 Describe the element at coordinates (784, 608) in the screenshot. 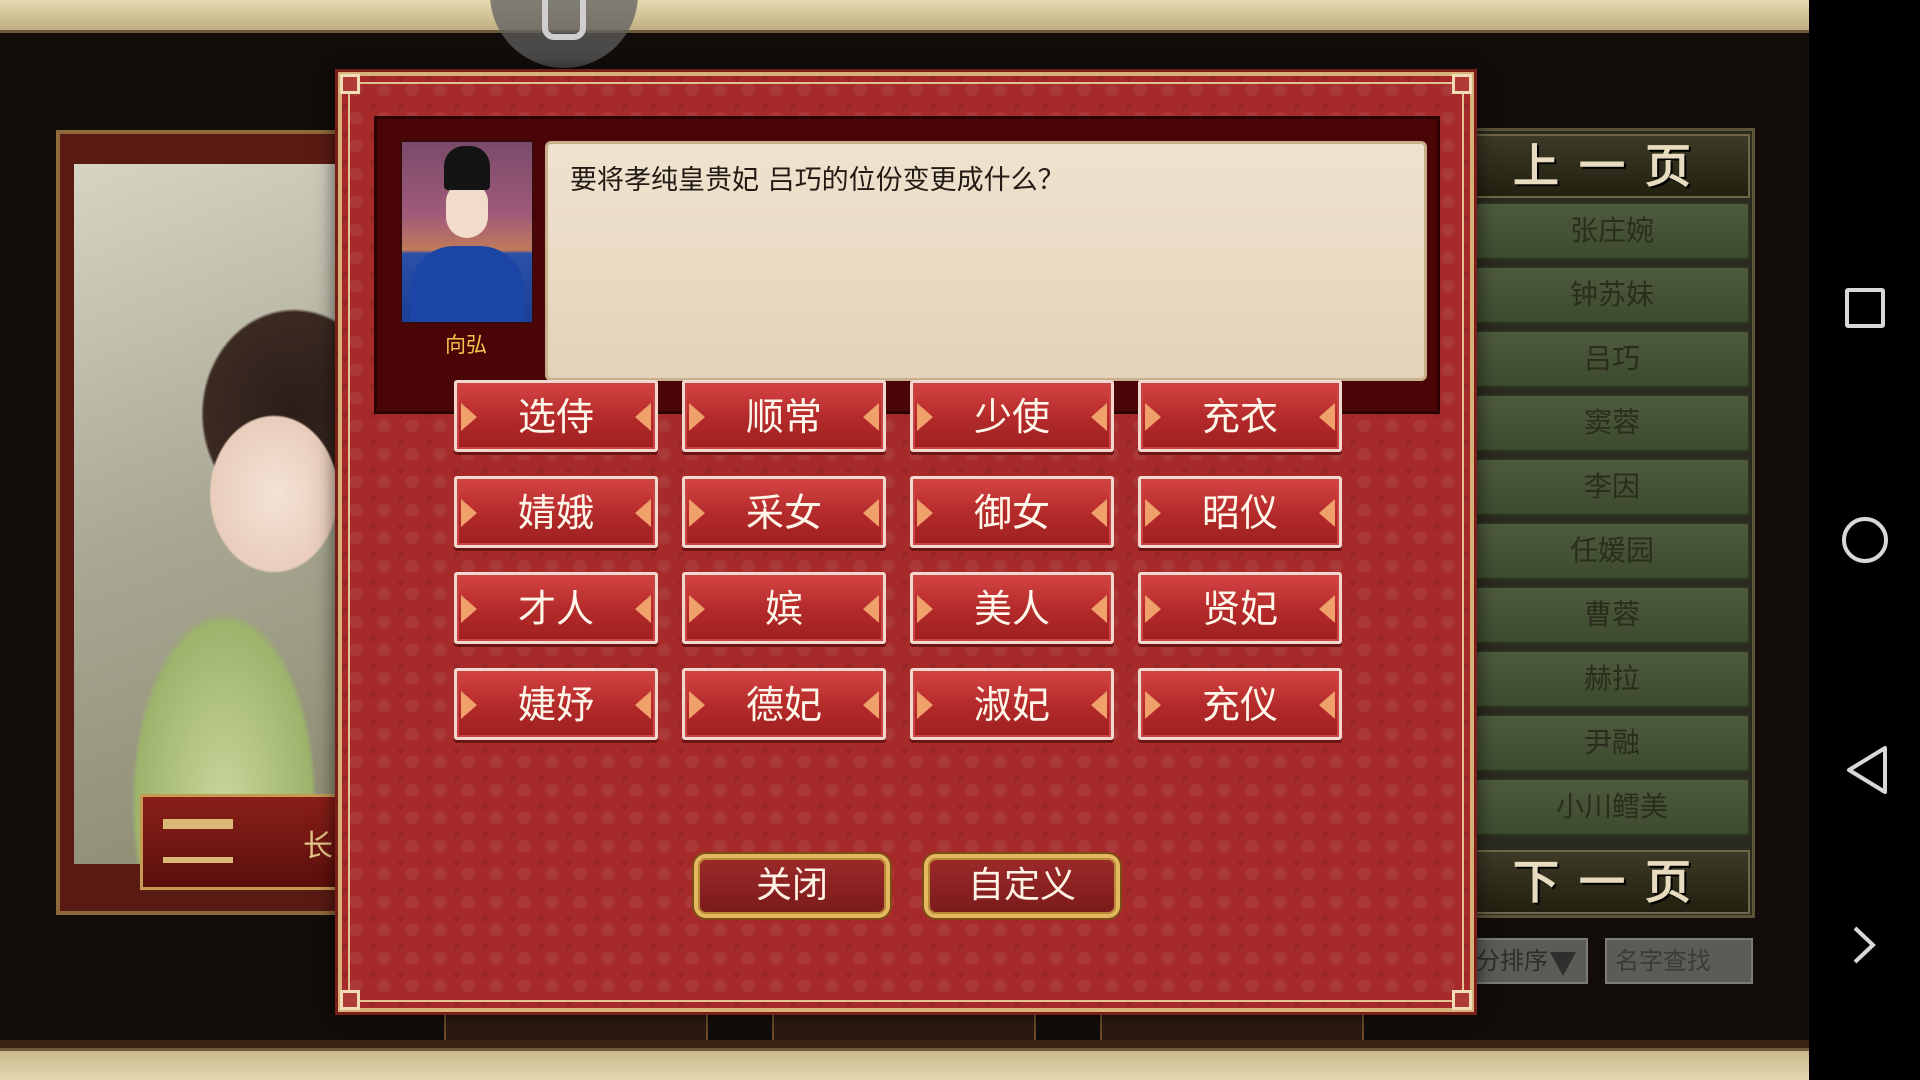

I see `rank-button: 嫔` at that location.